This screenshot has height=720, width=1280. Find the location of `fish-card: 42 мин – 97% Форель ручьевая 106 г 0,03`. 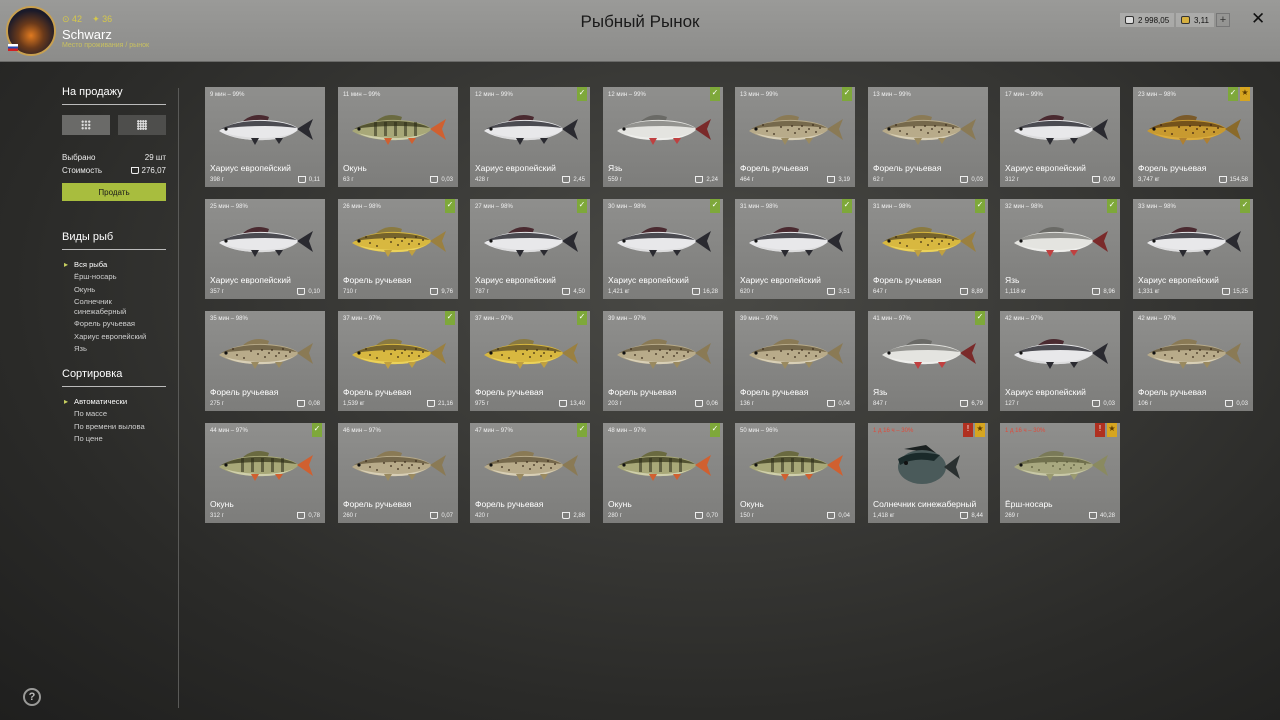

fish-card: 42 мин – 97% Форель ручьевая 106 г 0,03 is located at coordinates (1193, 361).